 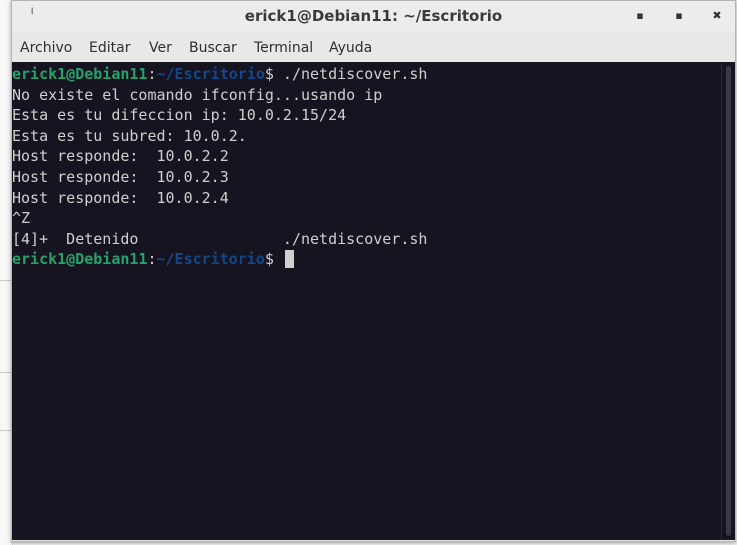 I want to click on output-line: [4]+ Detenido ./netdiscover.sh, so click(x=220, y=238).